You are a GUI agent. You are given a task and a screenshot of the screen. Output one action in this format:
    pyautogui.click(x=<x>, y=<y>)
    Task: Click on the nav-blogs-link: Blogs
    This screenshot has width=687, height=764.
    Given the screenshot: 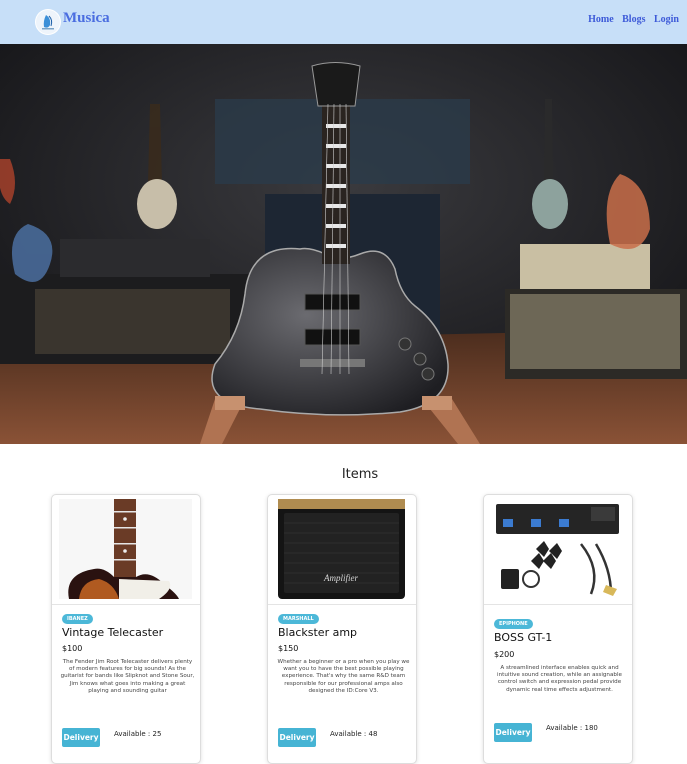 What is the action you would take?
    pyautogui.click(x=633, y=19)
    